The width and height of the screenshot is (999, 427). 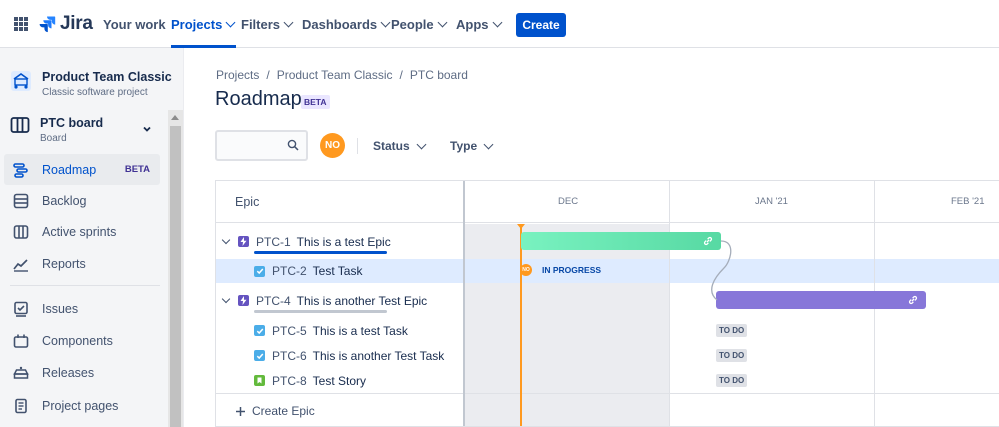 I want to click on issue-key: PTC-8, so click(x=289, y=381).